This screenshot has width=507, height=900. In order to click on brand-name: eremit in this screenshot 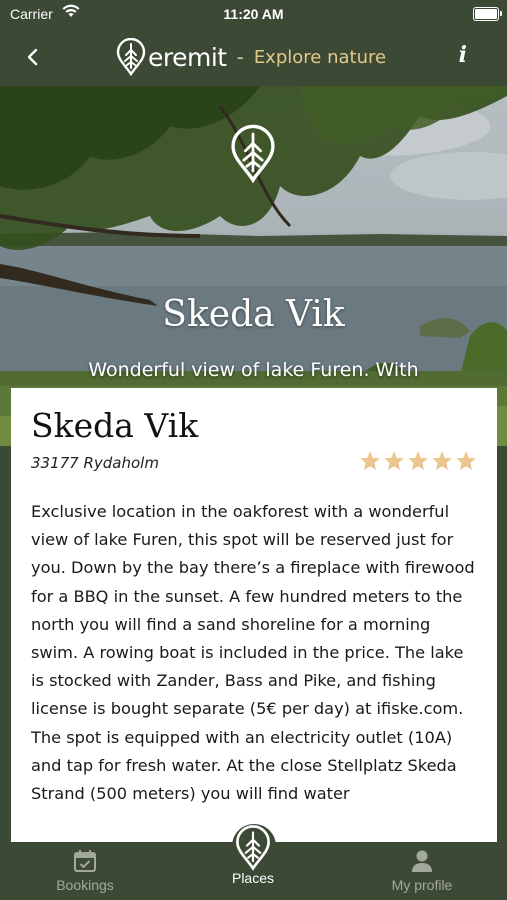, I will do `click(187, 57)`.